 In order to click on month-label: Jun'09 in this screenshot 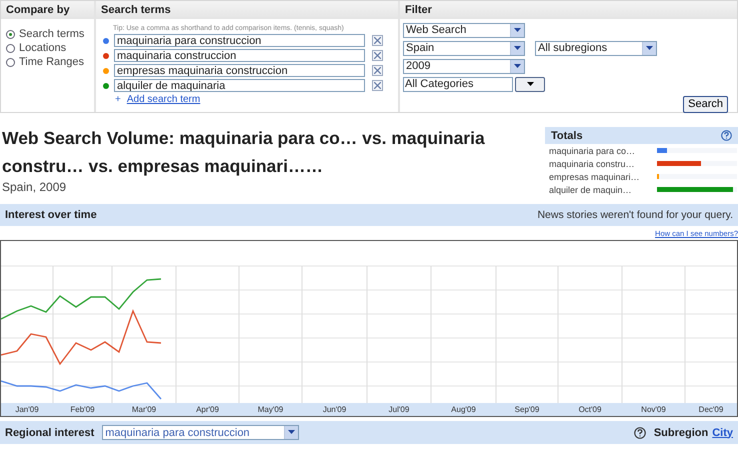, I will do `click(335, 410)`.